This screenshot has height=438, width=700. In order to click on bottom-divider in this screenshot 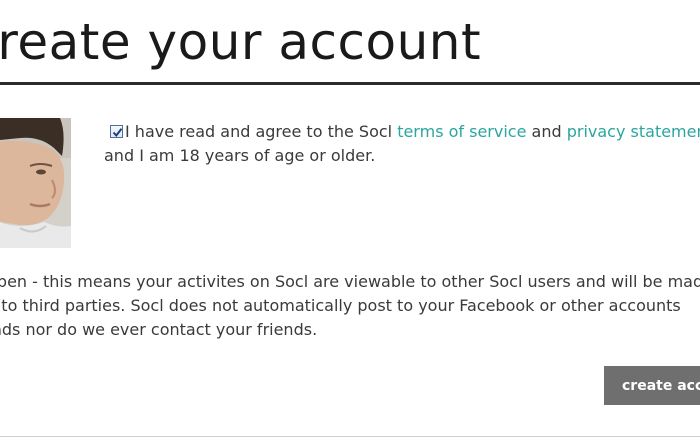, I will do `click(350, 436)`.